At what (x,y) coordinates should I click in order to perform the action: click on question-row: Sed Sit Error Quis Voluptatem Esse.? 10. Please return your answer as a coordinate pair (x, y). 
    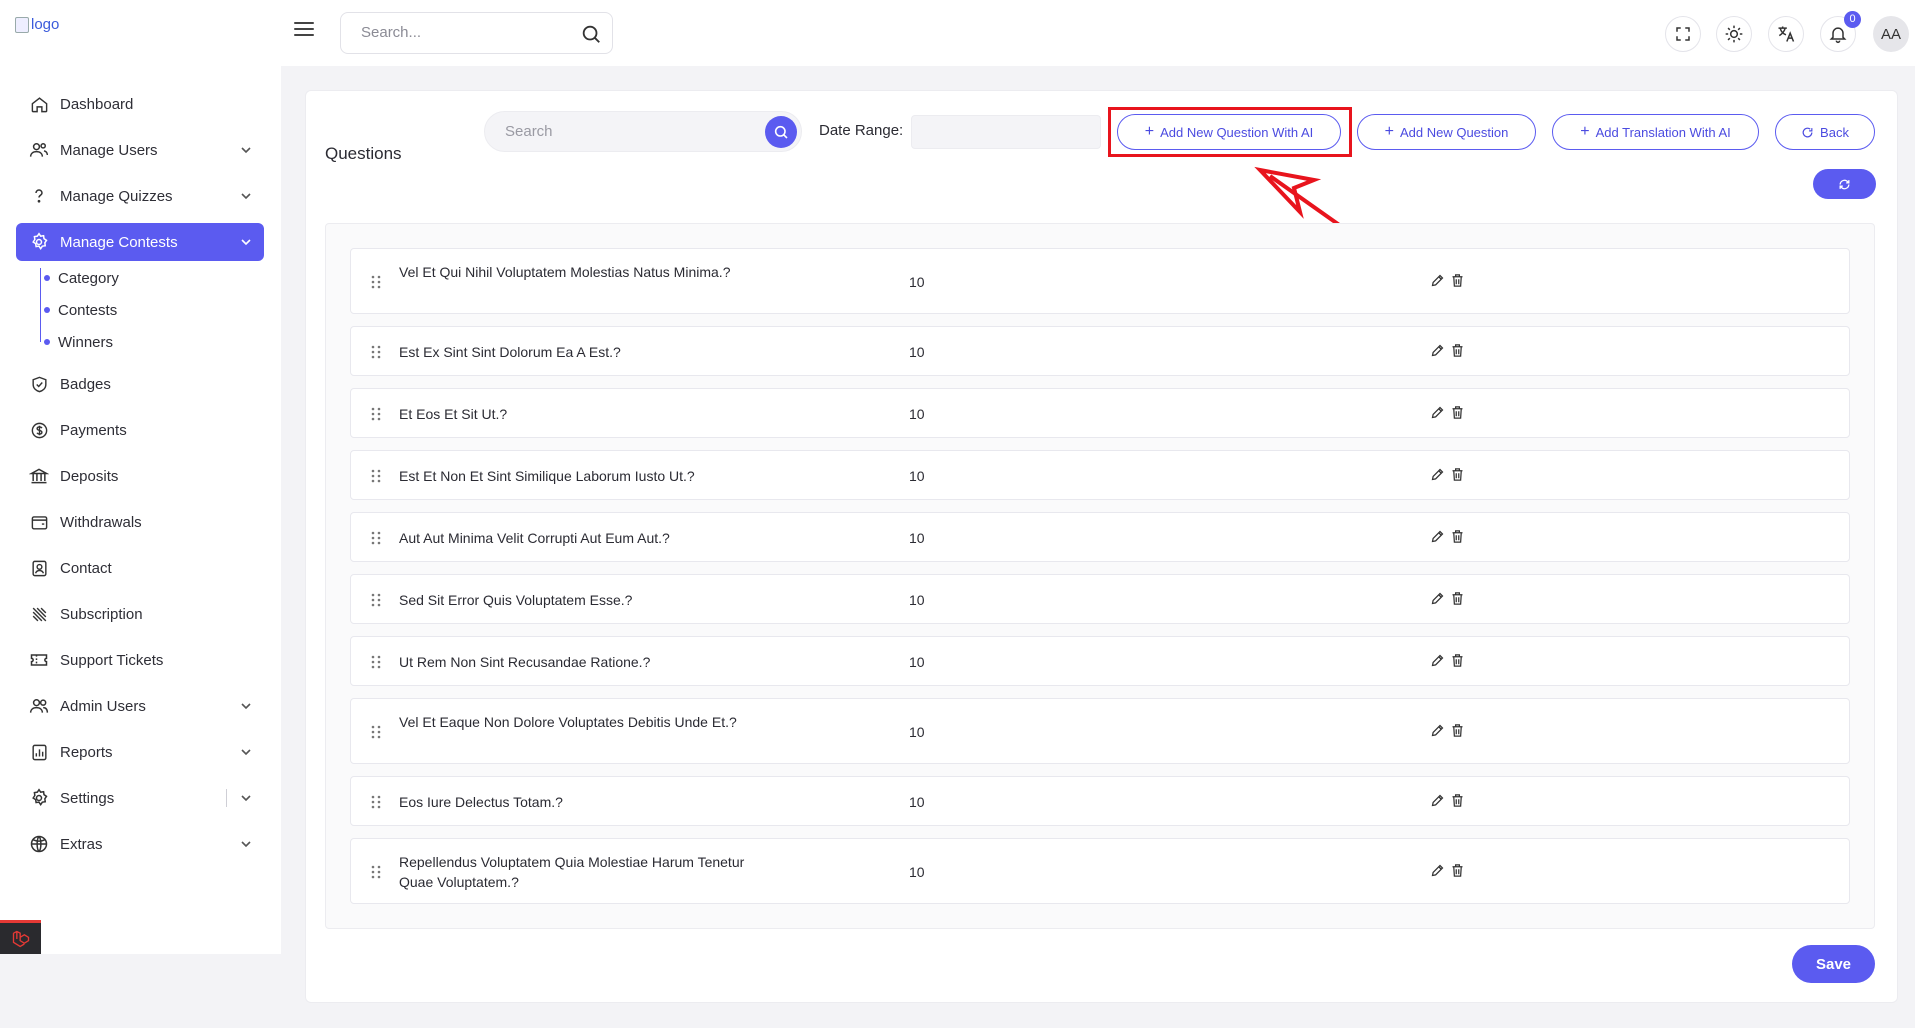
    Looking at the image, I should click on (1100, 599).